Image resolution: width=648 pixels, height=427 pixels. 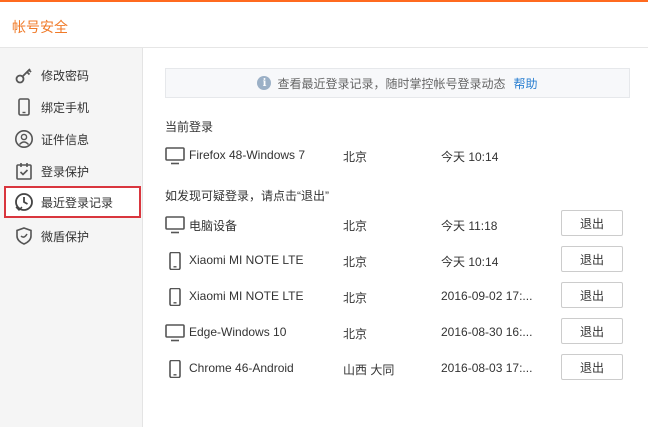 What do you see at coordinates (400, 332) in the screenshot?
I see `login-row: Edge-Windows 10 北京 2016-08-30 16:... 退出` at bounding box center [400, 332].